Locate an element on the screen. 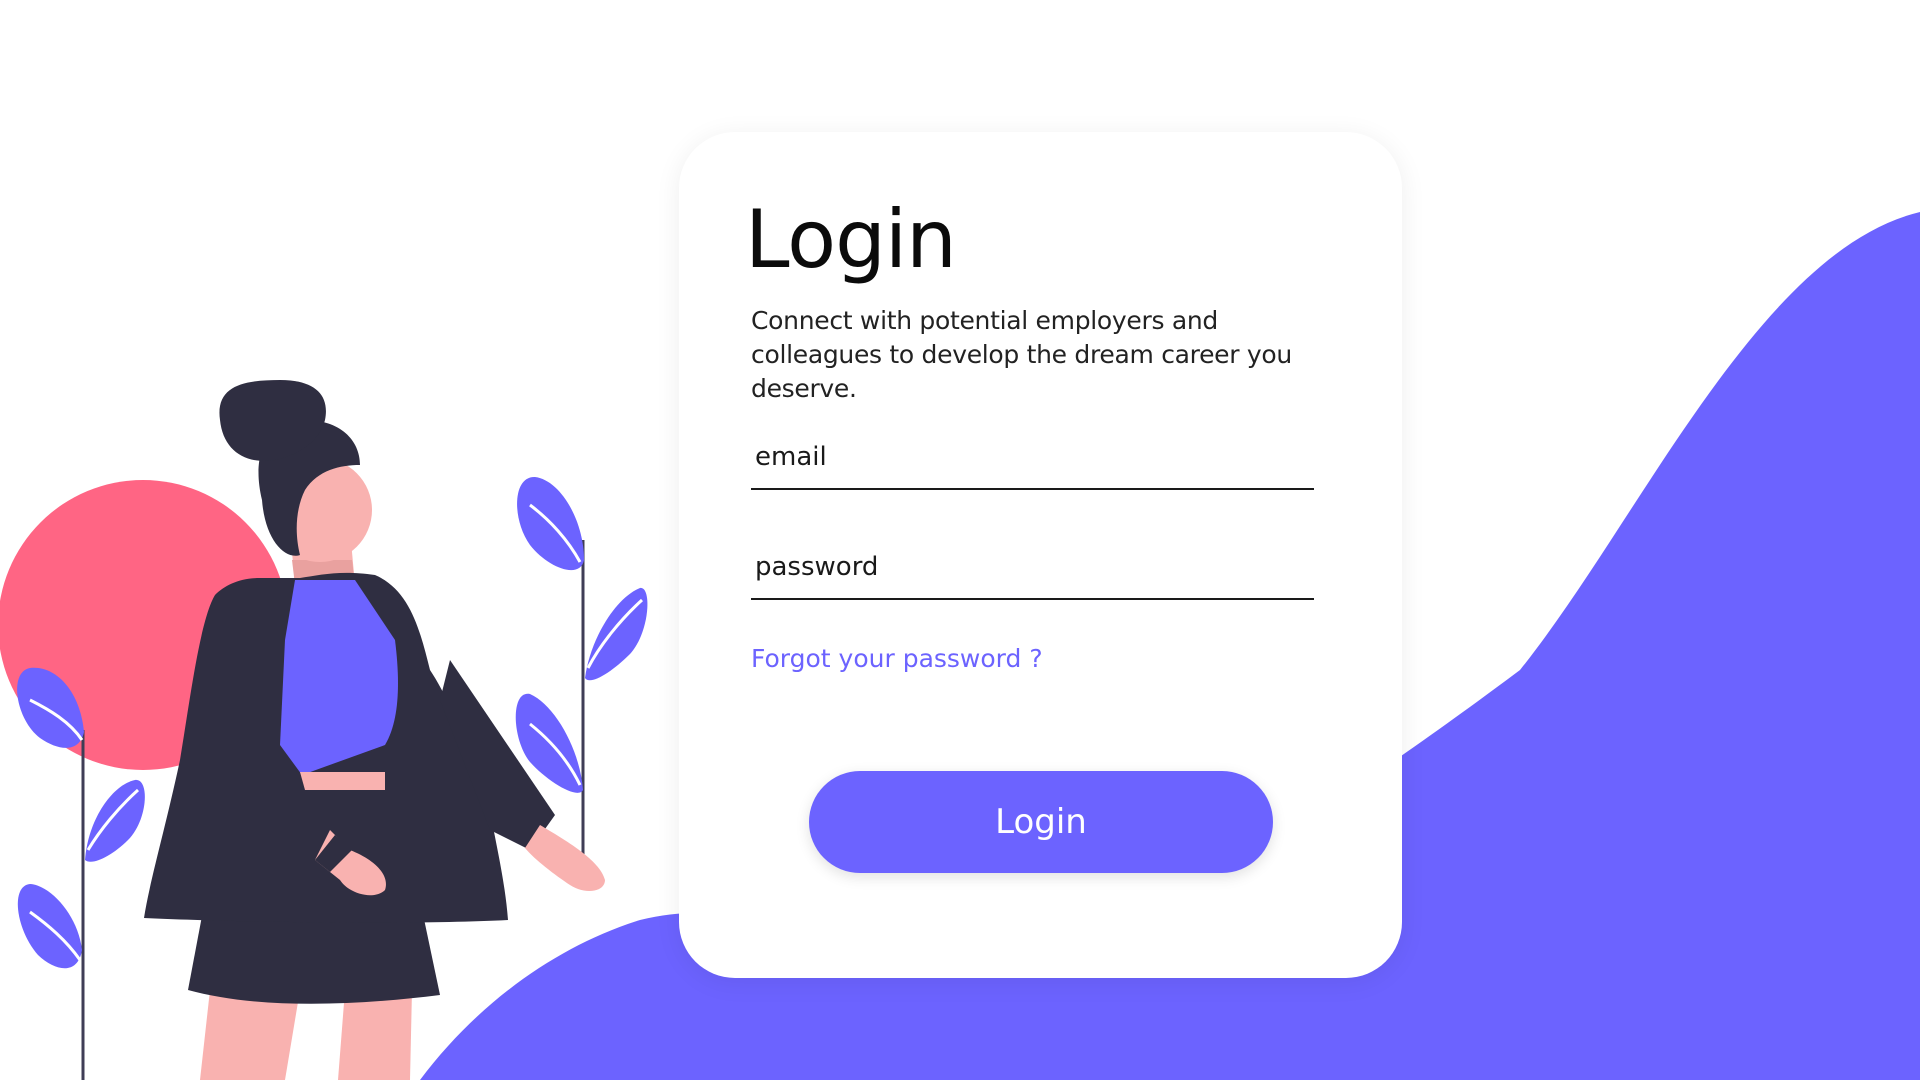 Image resolution: width=1920 pixels, height=1080 pixels. forgot-password-link: Forgot your password ? is located at coordinates (897, 658).